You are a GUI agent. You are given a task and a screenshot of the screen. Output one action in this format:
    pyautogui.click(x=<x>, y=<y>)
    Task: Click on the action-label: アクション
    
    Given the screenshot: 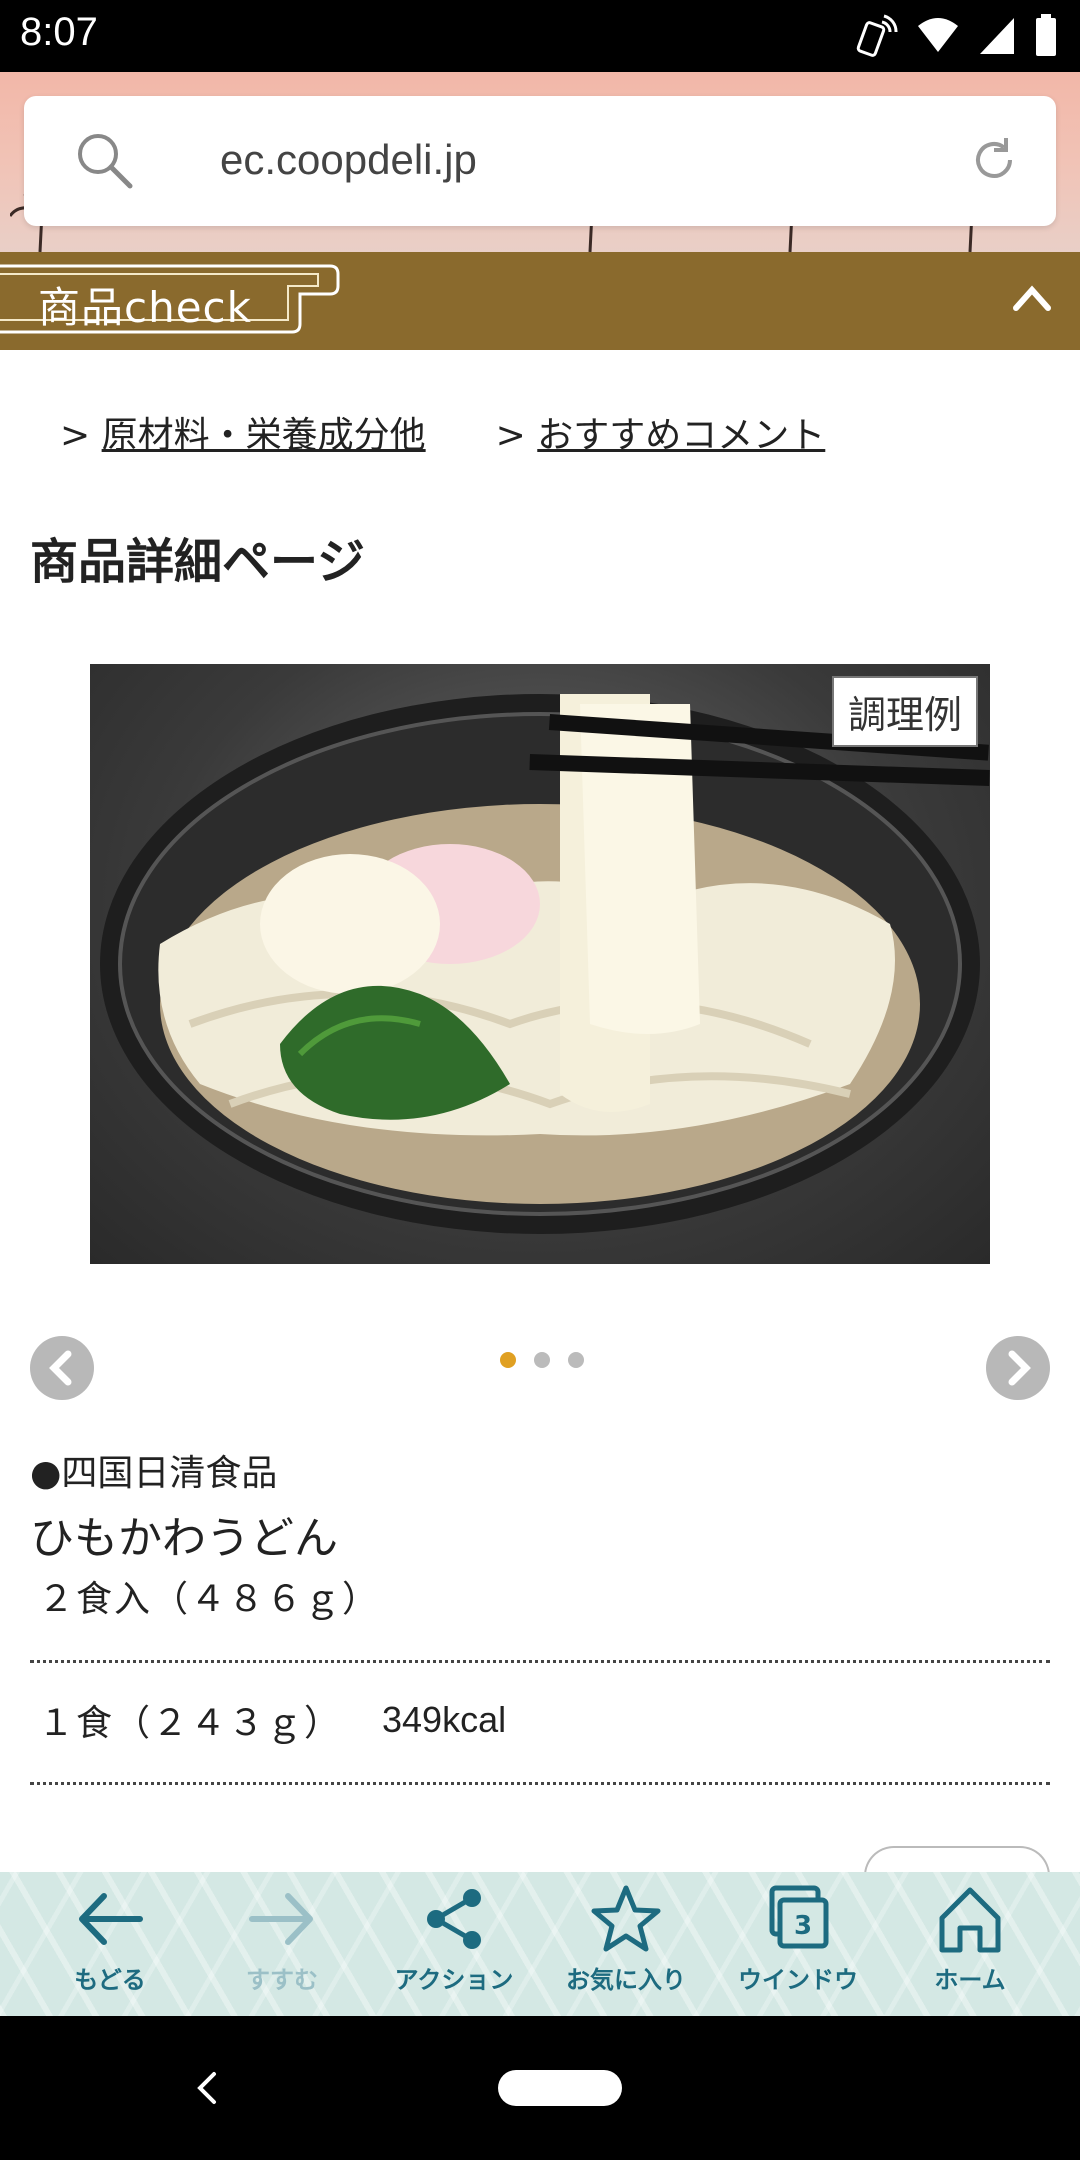 What is the action you would take?
    pyautogui.click(x=454, y=1980)
    